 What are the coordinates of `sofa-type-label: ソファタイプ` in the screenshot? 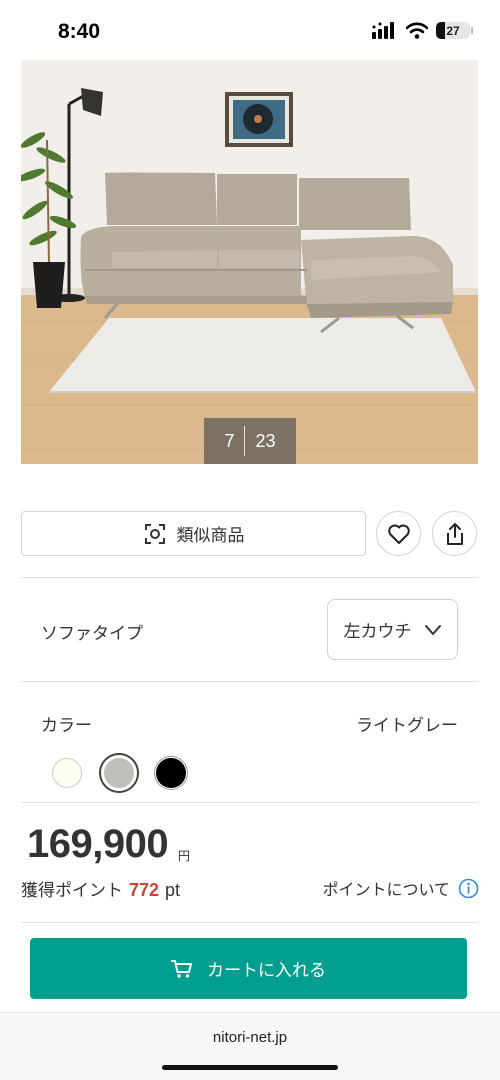 It's located at (92, 634).